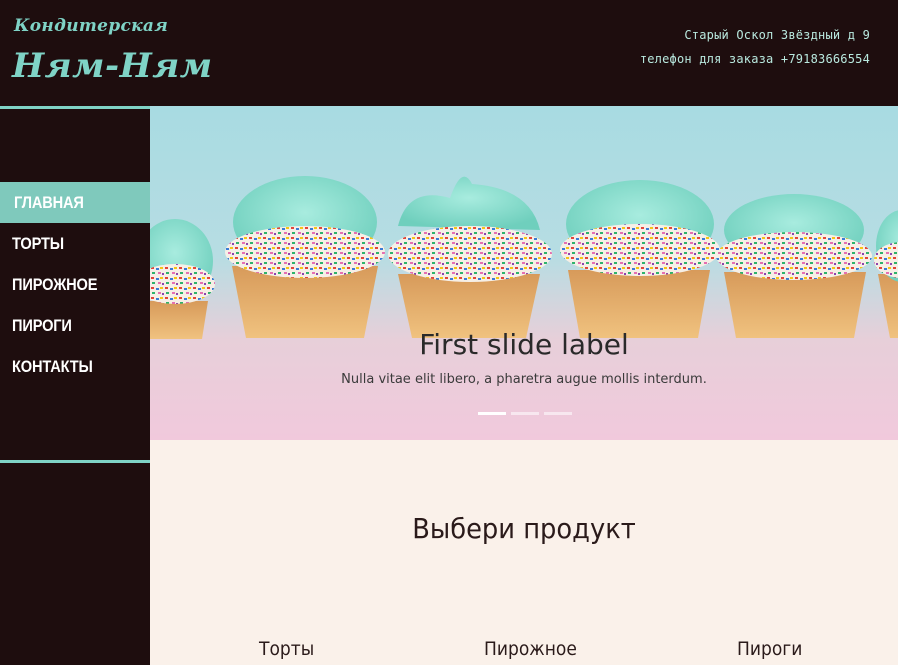 The width and height of the screenshot is (898, 665). Describe the element at coordinates (75, 202) in the screenshot. I see `menu-item-home: ГЛАВНАЯ` at that location.